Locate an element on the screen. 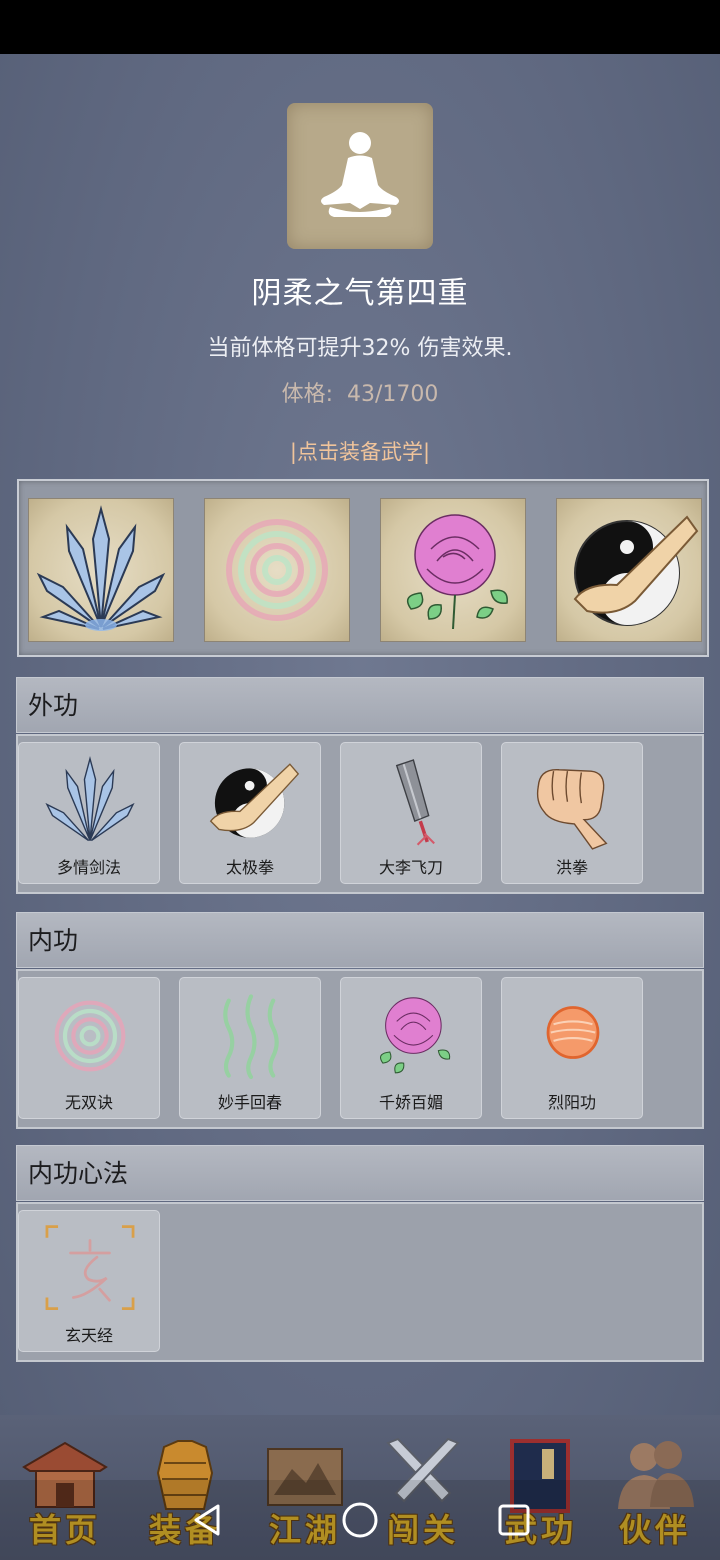 This screenshot has width=720, height=1560. skill-card-xuantian: 玄天经 is located at coordinates (89, 1281).